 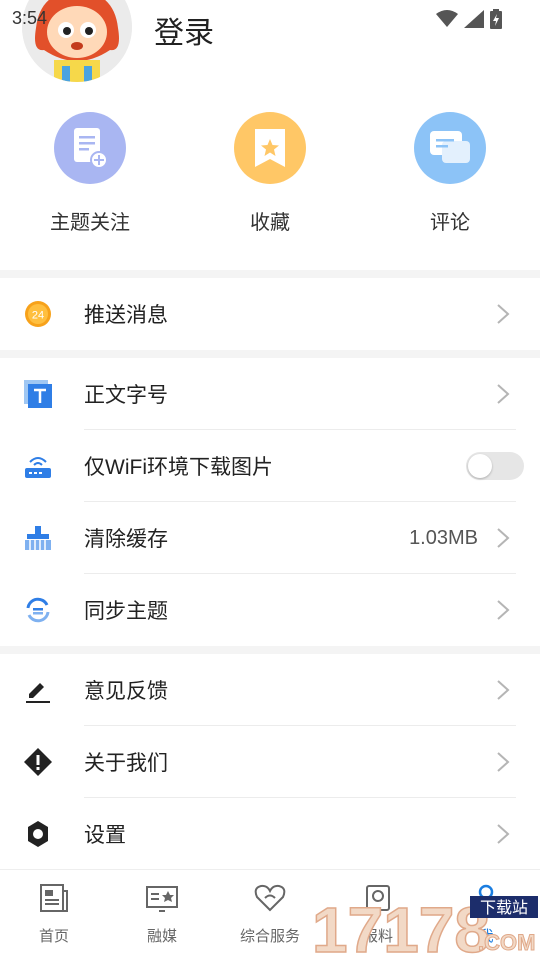 I want to click on sync-topics-label: 同步主题, so click(x=126, y=611).